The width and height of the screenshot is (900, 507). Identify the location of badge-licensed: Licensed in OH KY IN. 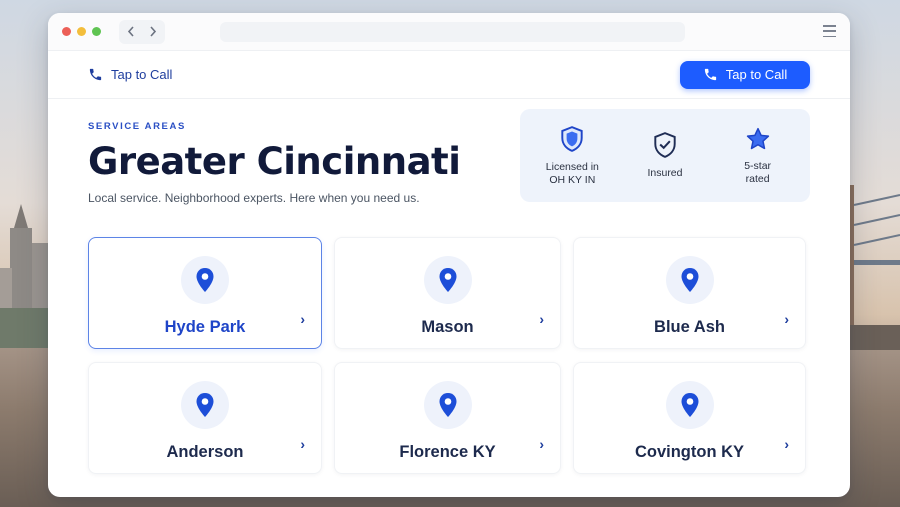
(572, 156).